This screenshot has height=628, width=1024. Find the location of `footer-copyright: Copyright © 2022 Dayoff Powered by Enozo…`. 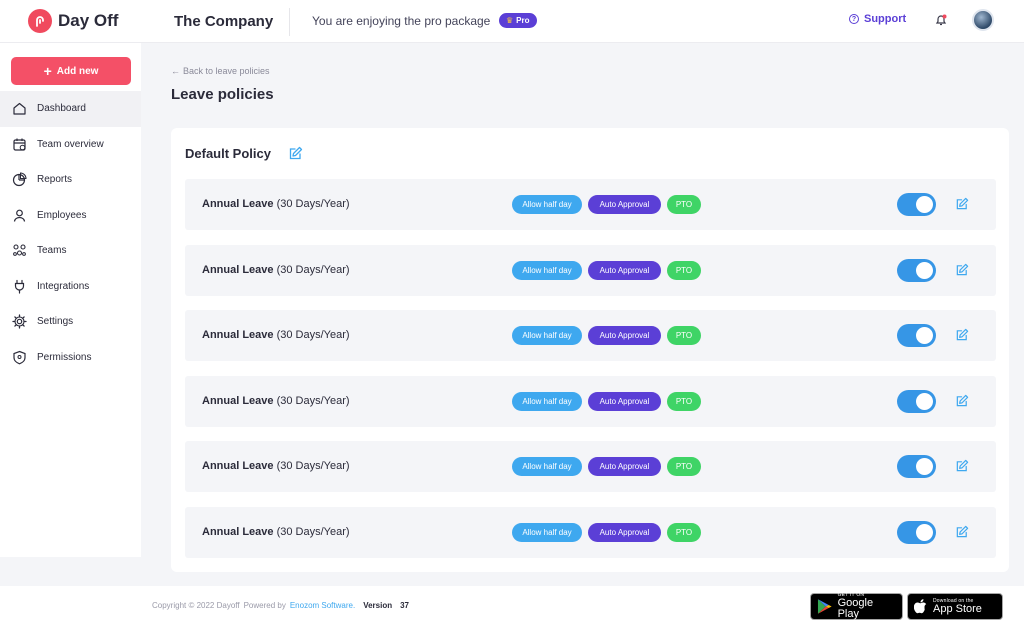

footer-copyright: Copyright © 2022 Dayoff Powered by Enozo… is located at coordinates (280, 605).